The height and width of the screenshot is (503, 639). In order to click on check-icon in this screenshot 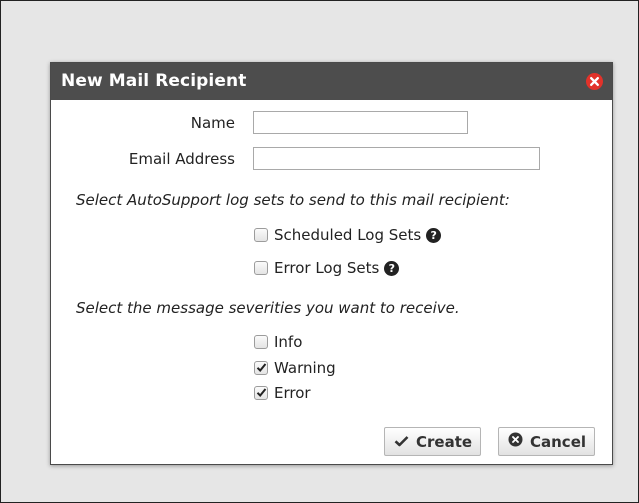, I will do `click(401, 442)`.